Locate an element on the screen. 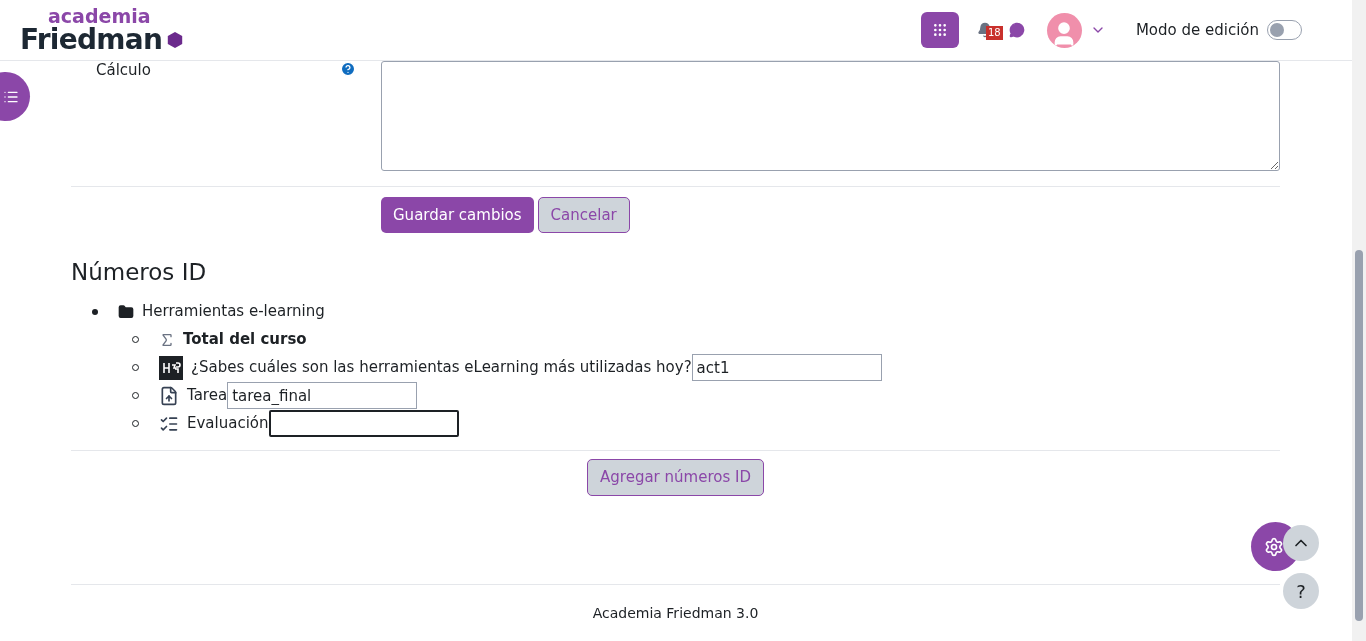 This screenshot has width=1366, height=641. item-label: ¿Sabes cuáles son las herramientas eLearning más utilizadas hoy? is located at coordinates (441, 368).